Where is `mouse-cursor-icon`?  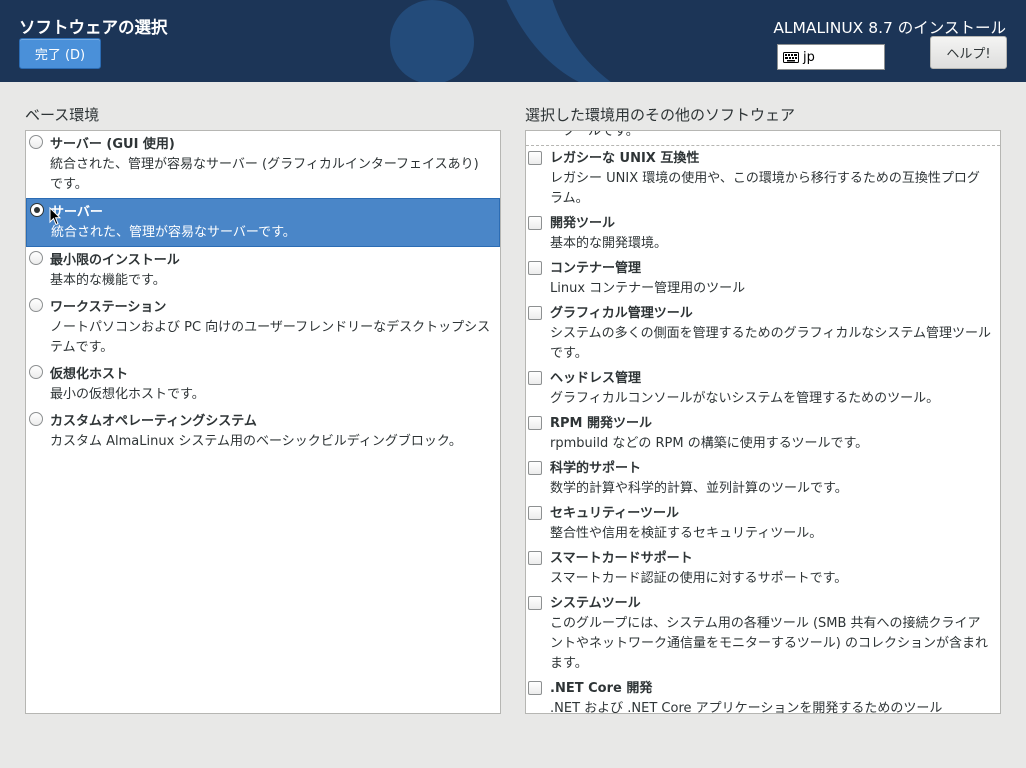 mouse-cursor-icon is located at coordinates (55, 216).